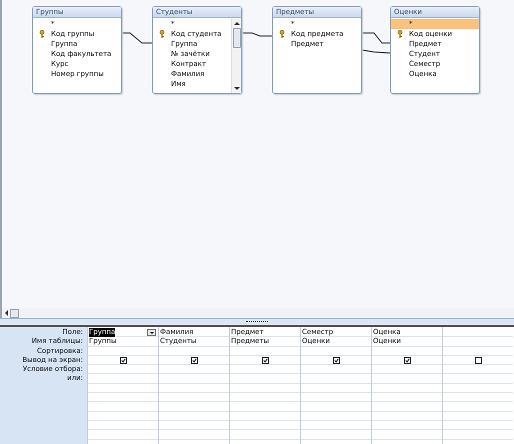  I want to click on dropdown-button, so click(151, 332).